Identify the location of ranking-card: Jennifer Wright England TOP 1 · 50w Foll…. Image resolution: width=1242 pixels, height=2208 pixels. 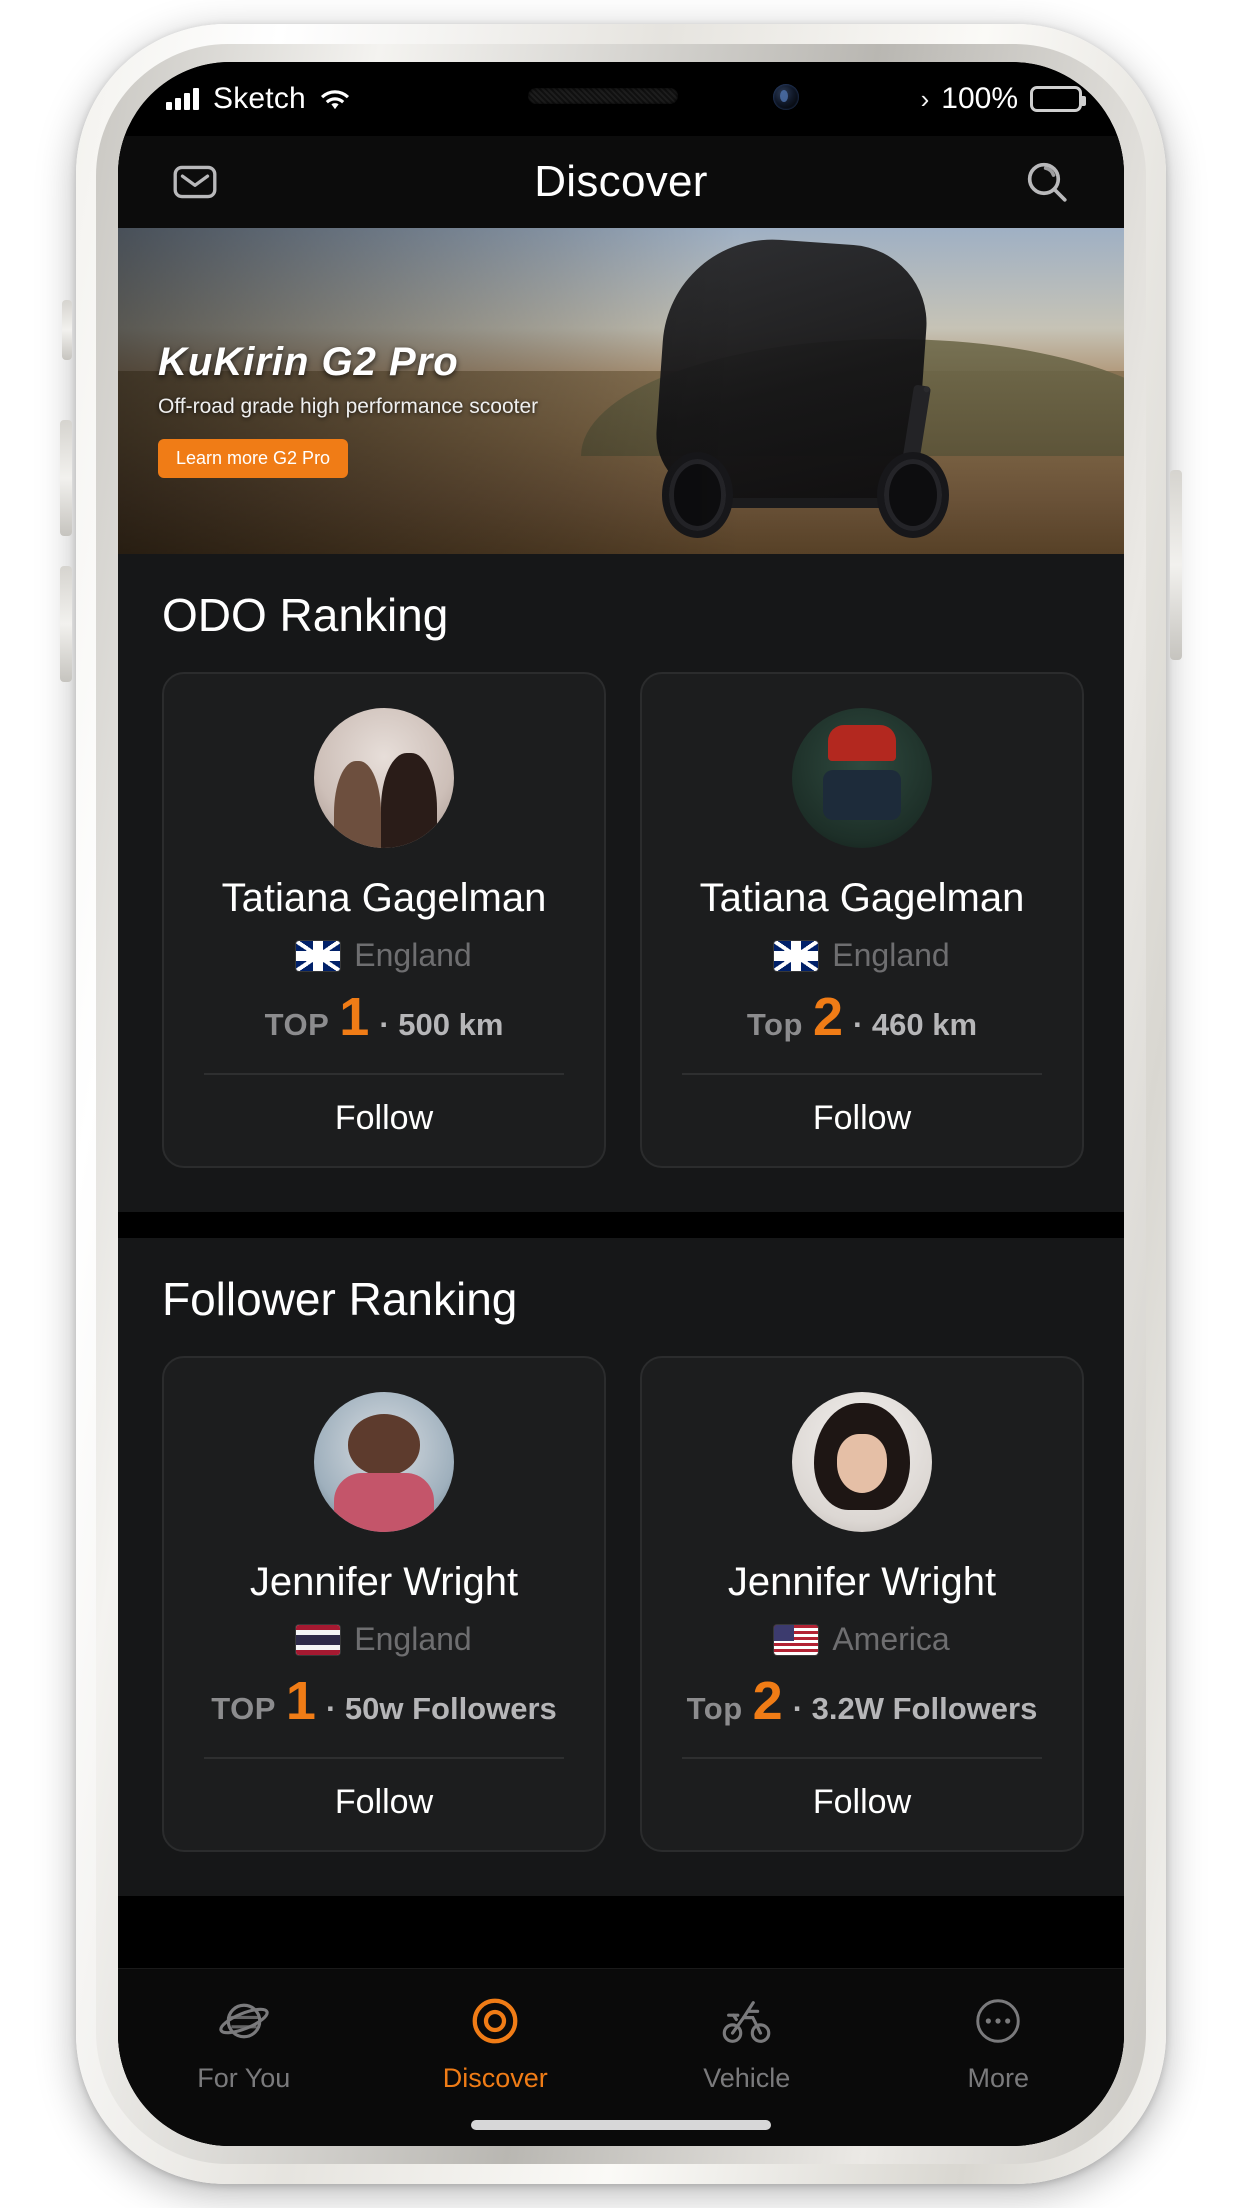
(384, 1604).